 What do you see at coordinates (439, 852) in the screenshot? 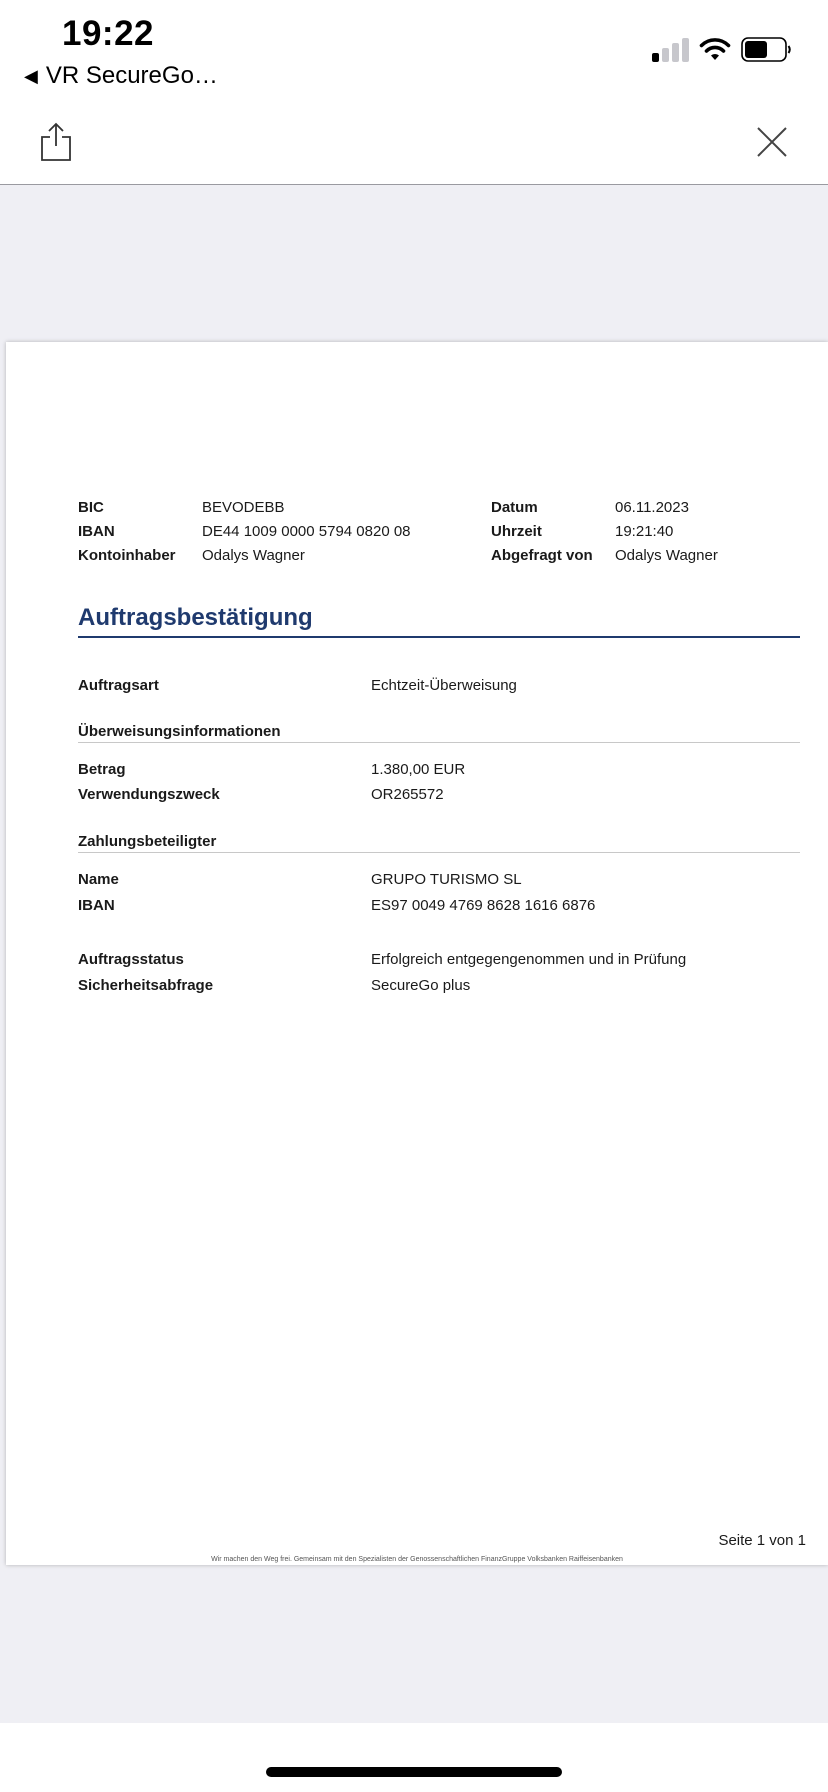
I see `payee-section-divider` at bounding box center [439, 852].